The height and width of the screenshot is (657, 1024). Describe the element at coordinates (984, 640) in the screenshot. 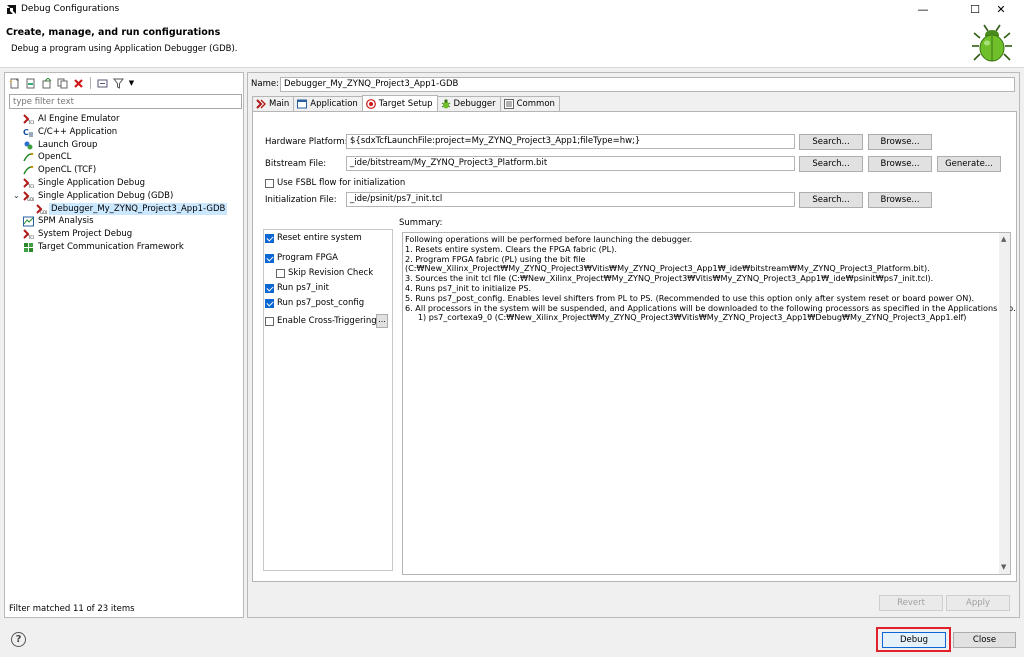

I see `close-button: Close` at that location.